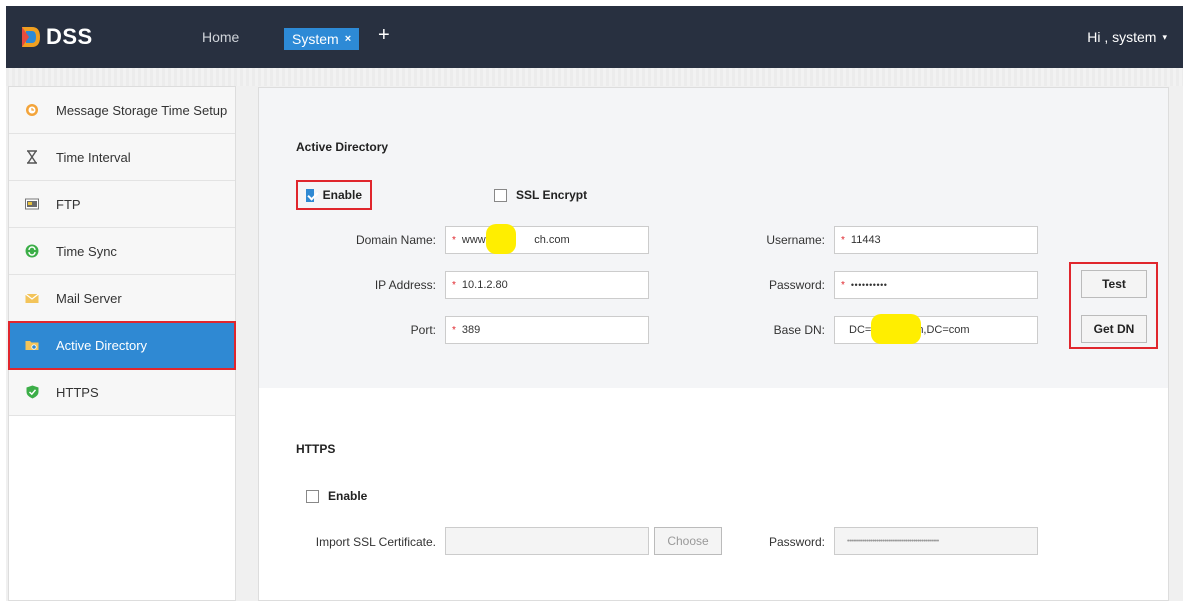 Image resolution: width=1189 pixels, height=601 pixels. Describe the element at coordinates (32, 392) in the screenshot. I see `shield-icon` at that location.